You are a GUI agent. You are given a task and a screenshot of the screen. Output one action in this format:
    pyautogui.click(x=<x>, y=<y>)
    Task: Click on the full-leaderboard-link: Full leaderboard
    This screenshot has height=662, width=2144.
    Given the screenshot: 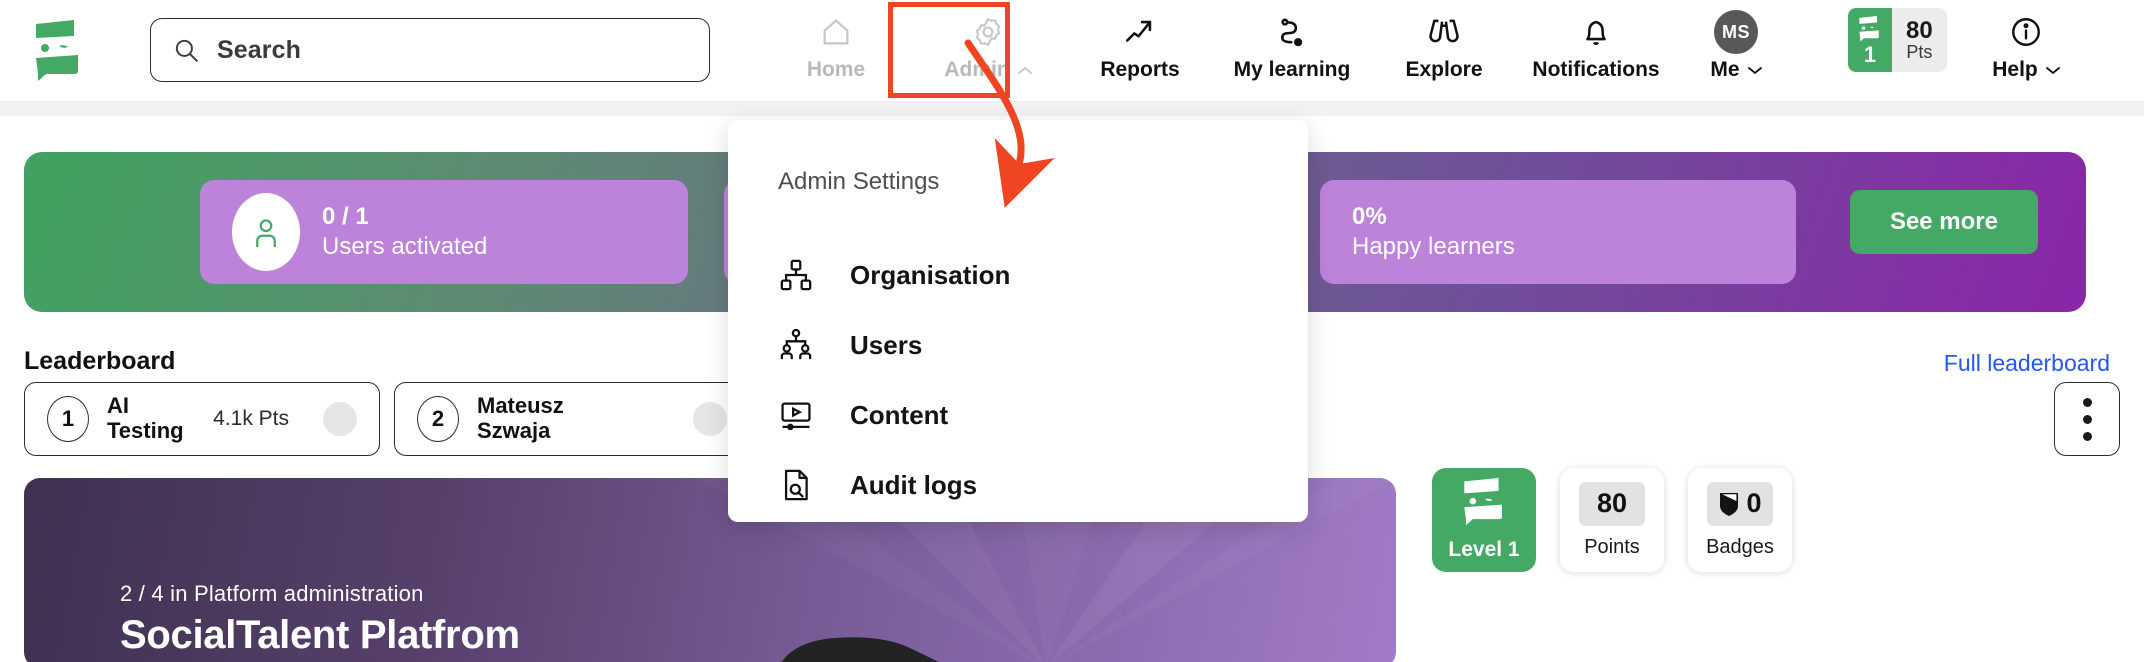 What is the action you would take?
    pyautogui.click(x=2027, y=363)
    